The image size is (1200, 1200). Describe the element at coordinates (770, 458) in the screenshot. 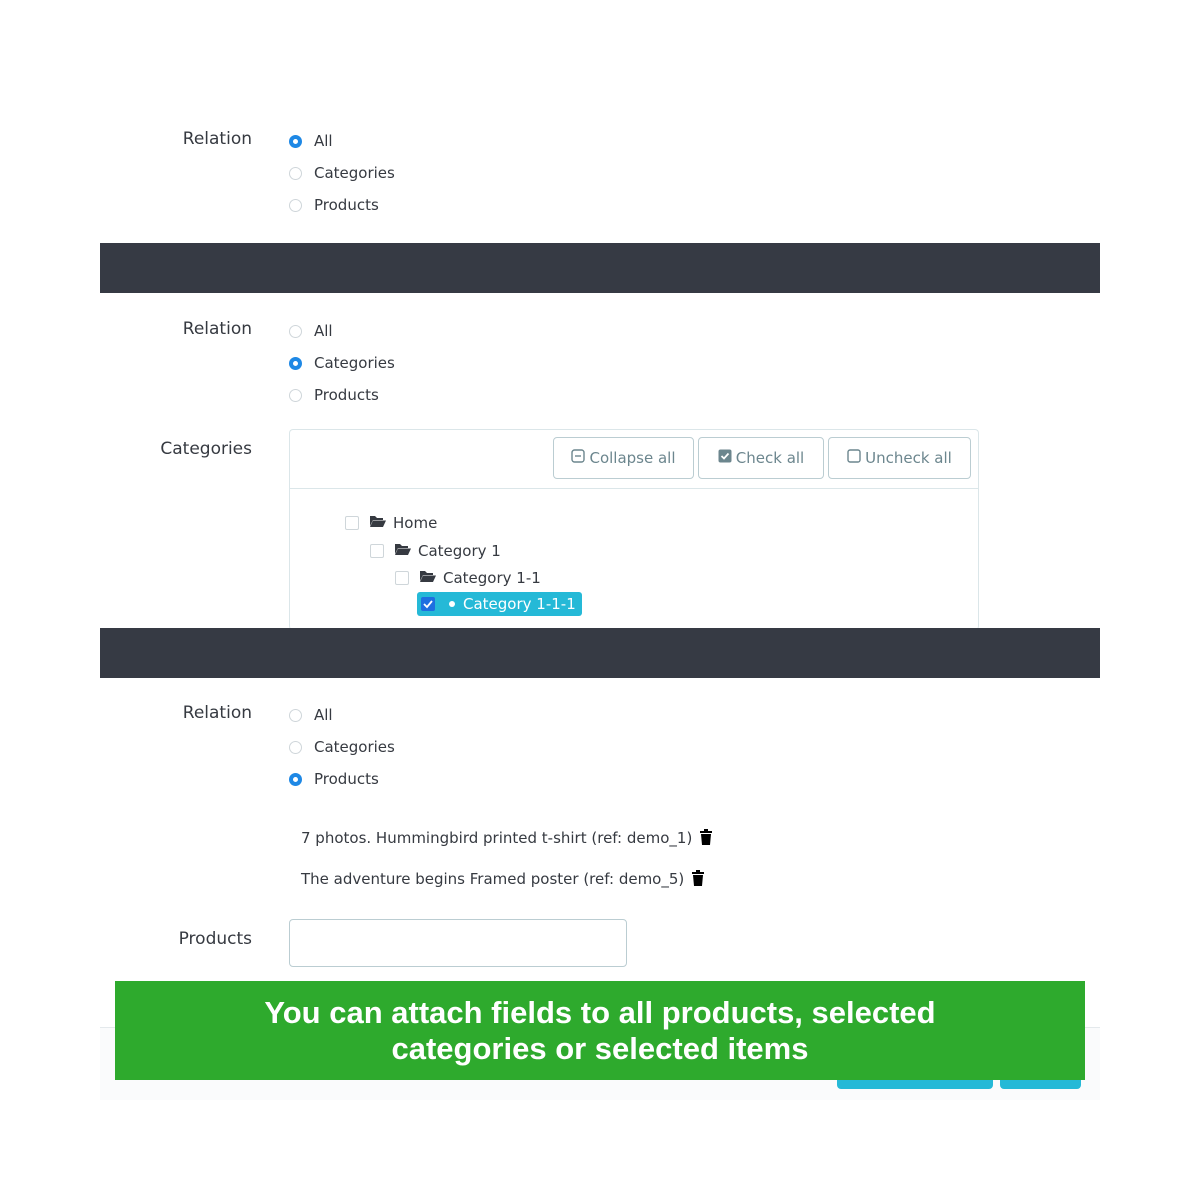

I see `check-all-label: Check all` at that location.